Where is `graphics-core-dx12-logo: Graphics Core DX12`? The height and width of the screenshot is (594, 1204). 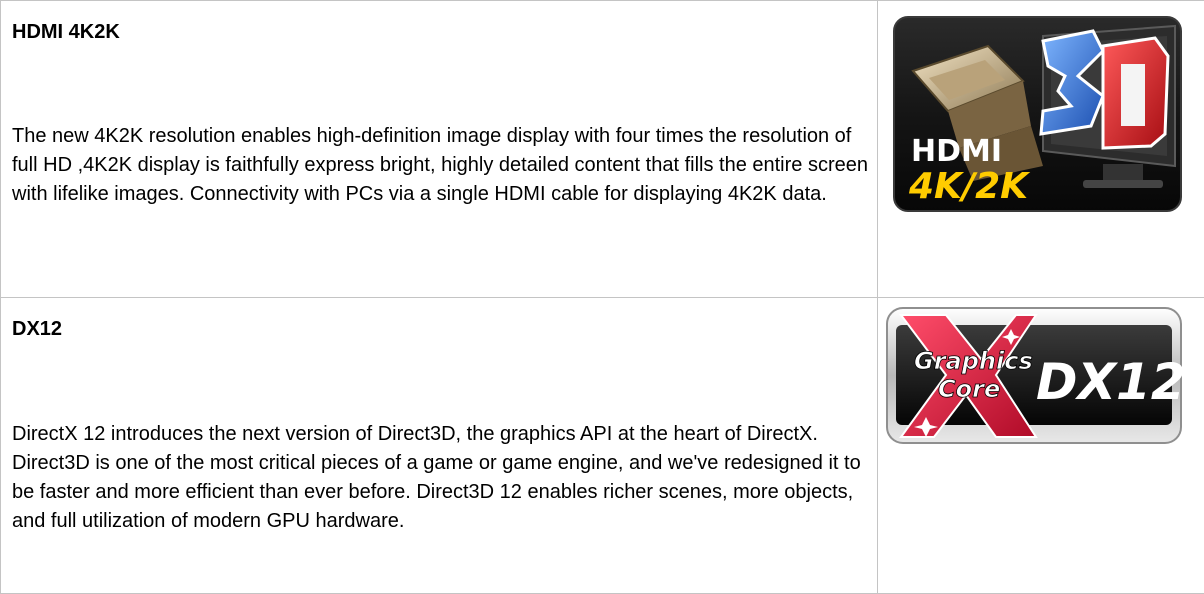
graphics-core-dx12-logo: Graphics Core DX12 is located at coordinates (1034, 375).